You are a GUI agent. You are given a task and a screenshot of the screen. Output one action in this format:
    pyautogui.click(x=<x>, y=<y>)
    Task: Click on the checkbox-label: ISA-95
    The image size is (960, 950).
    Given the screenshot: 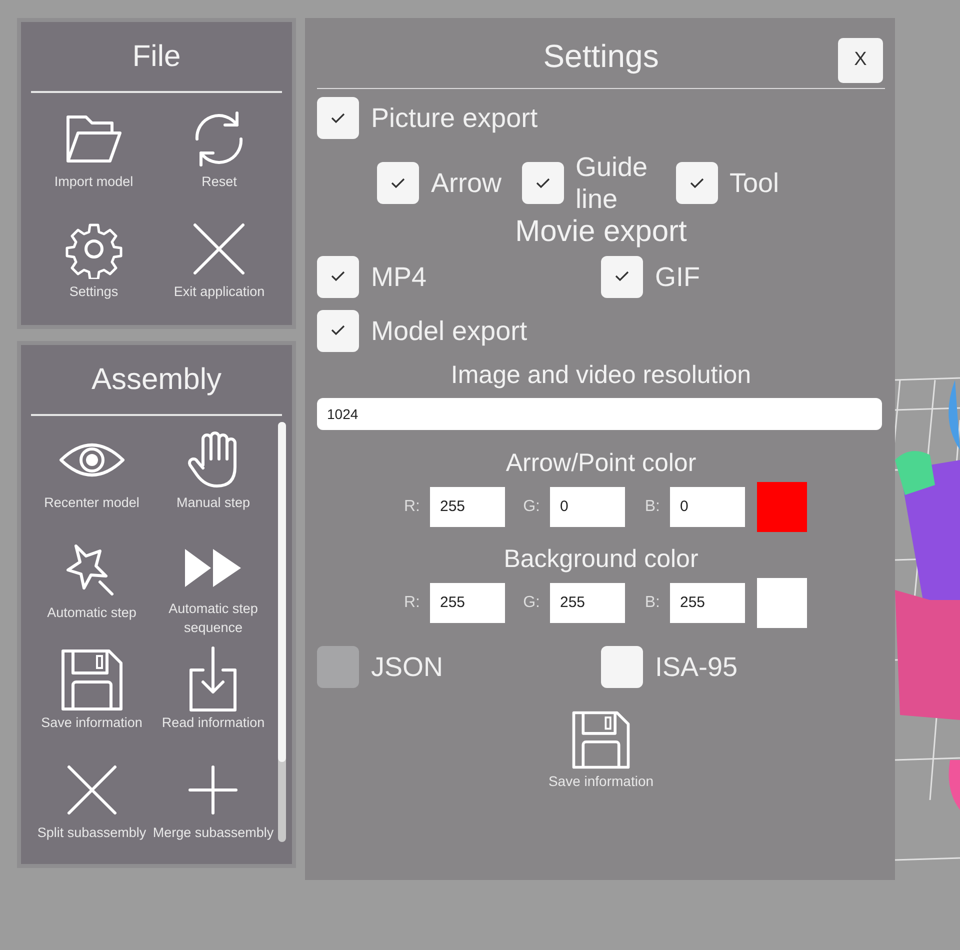 What is the action you would take?
    pyautogui.click(x=696, y=666)
    